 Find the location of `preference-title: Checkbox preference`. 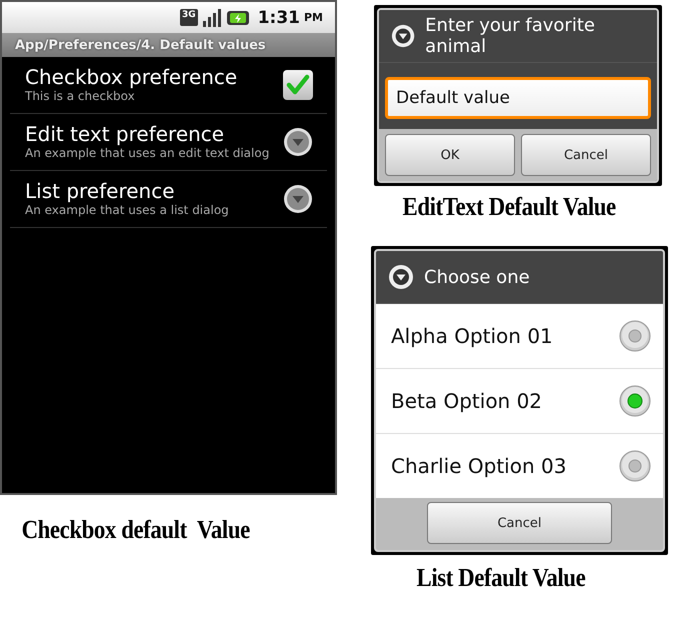

preference-title: Checkbox preference is located at coordinates (131, 77).